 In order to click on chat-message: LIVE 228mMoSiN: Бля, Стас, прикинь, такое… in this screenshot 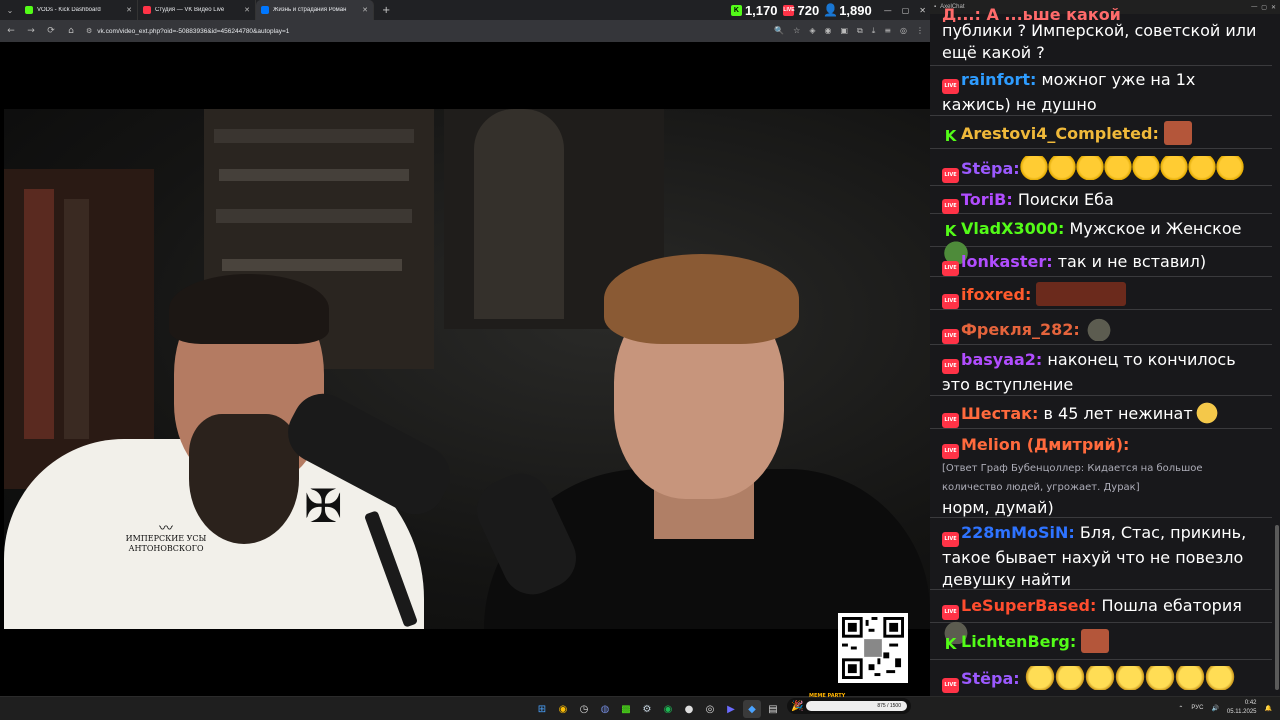, I will do `click(1101, 554)`.